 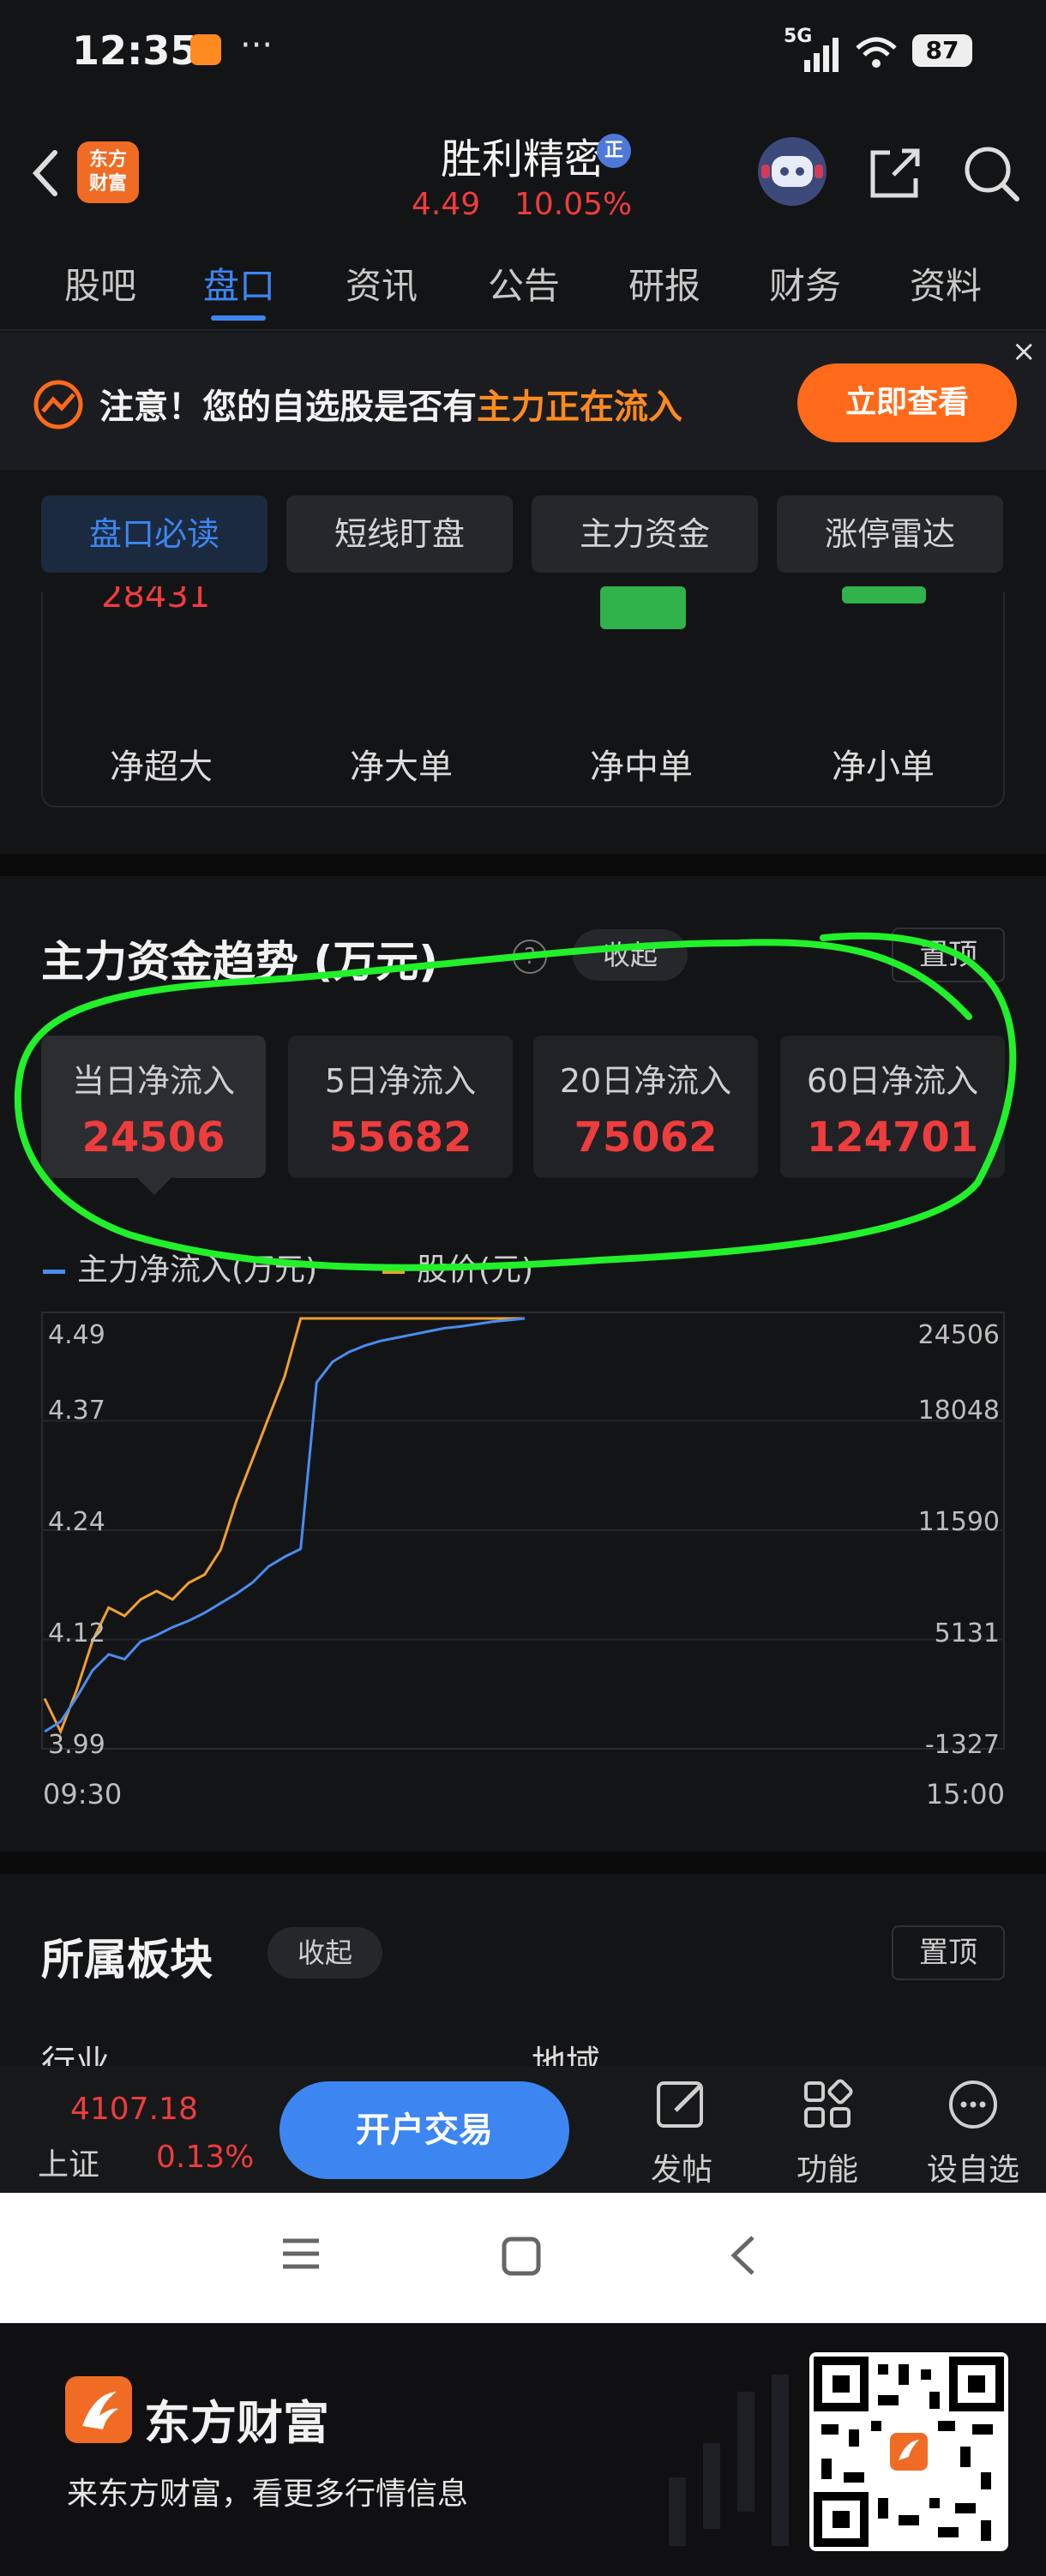 I want to click on tab-guba: 股吧, so click(x=101, y=283).